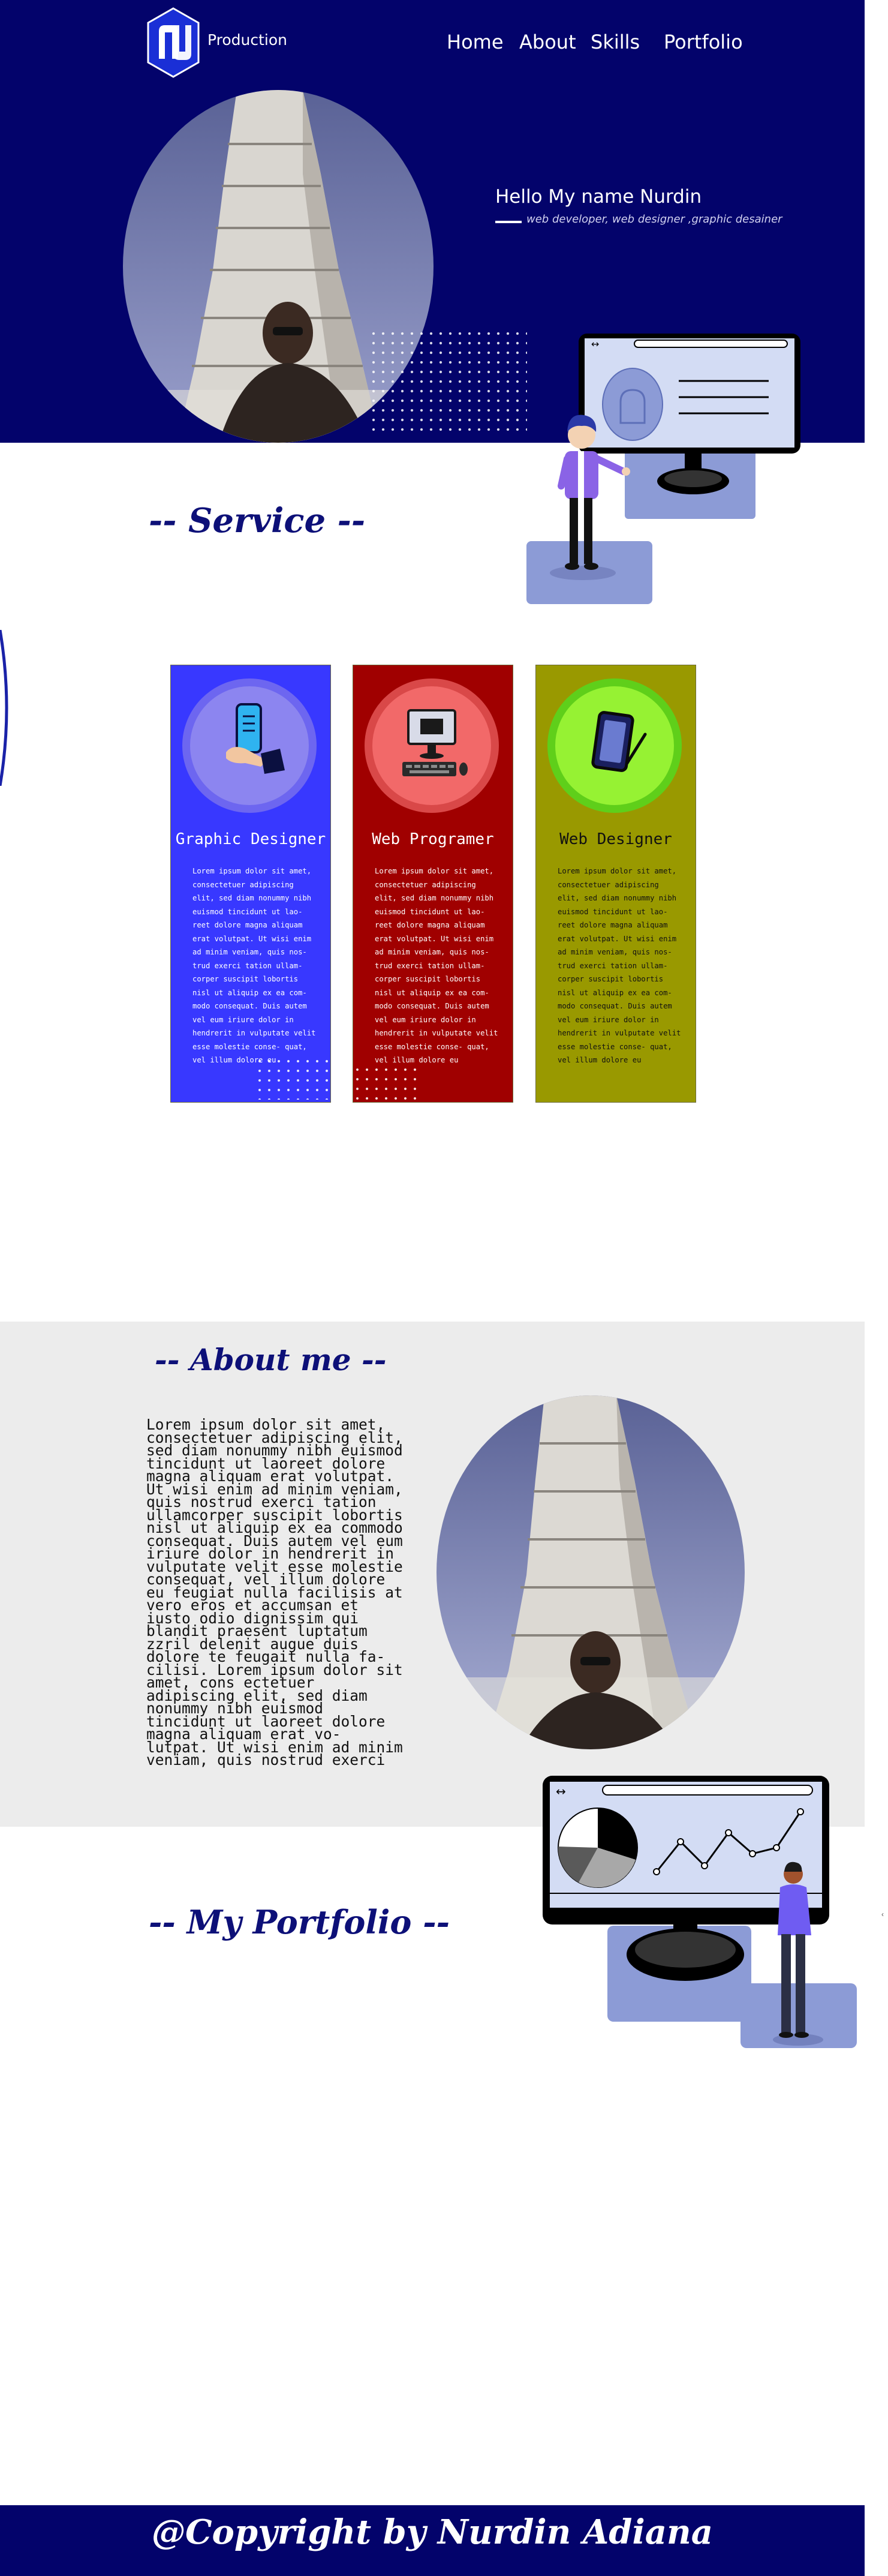 Image resolution: width=888 pixels, height=2576 pixels. I want to click on card-title: Web Programer, so click(433, 839).